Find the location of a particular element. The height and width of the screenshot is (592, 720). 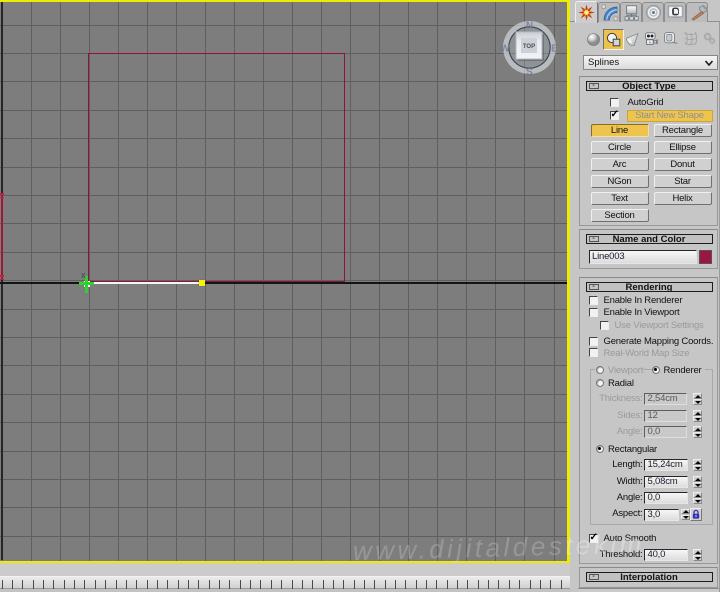

svg-text: W is located at coordinates (505, 49).